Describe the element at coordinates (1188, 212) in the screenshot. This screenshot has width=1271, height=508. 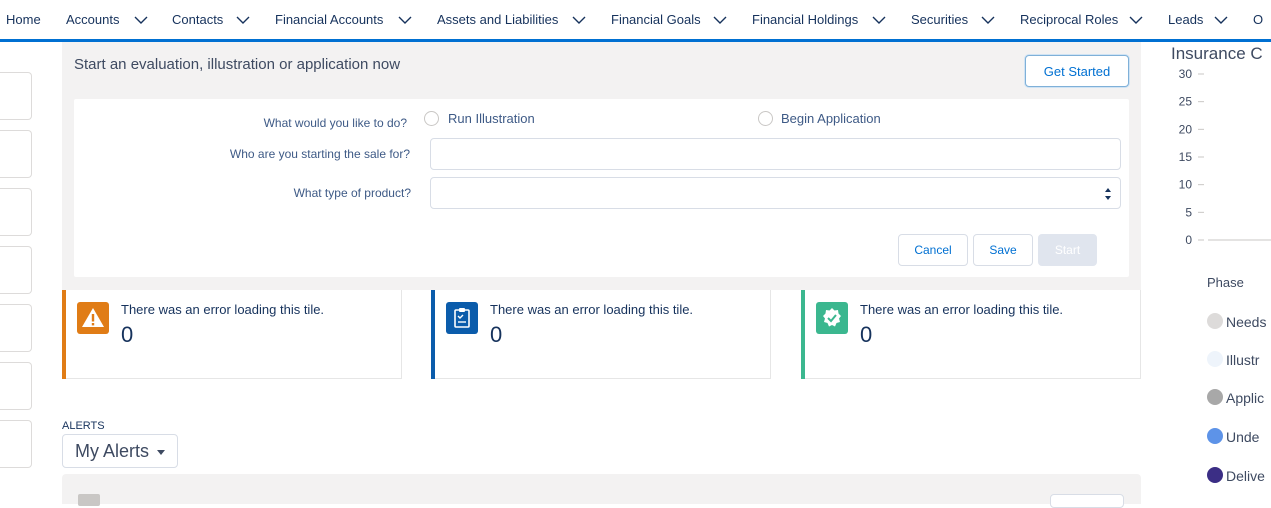
I see `y-tick-label: 5` at that location.